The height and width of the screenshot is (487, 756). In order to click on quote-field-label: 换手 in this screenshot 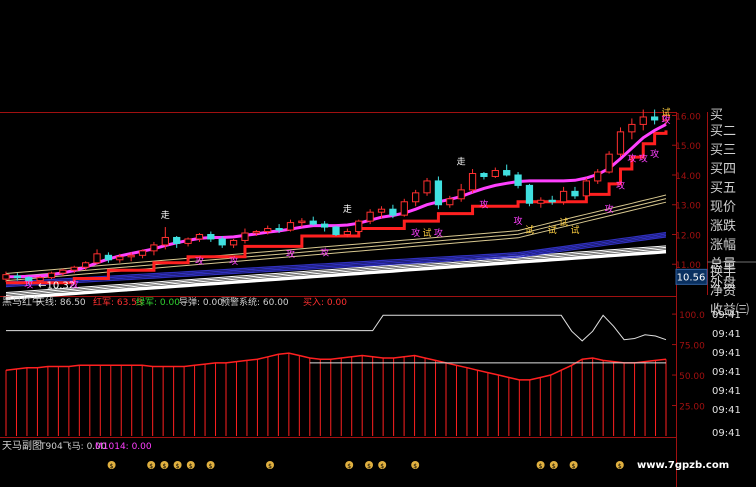, I will do `click(723, 272)`.